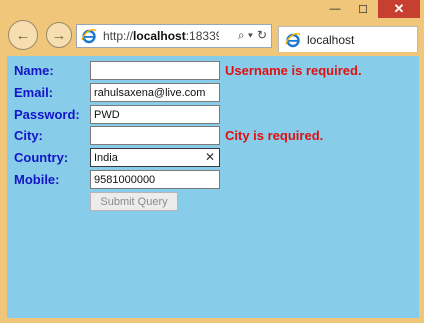  I want to click on city-input, so click(155, 135).